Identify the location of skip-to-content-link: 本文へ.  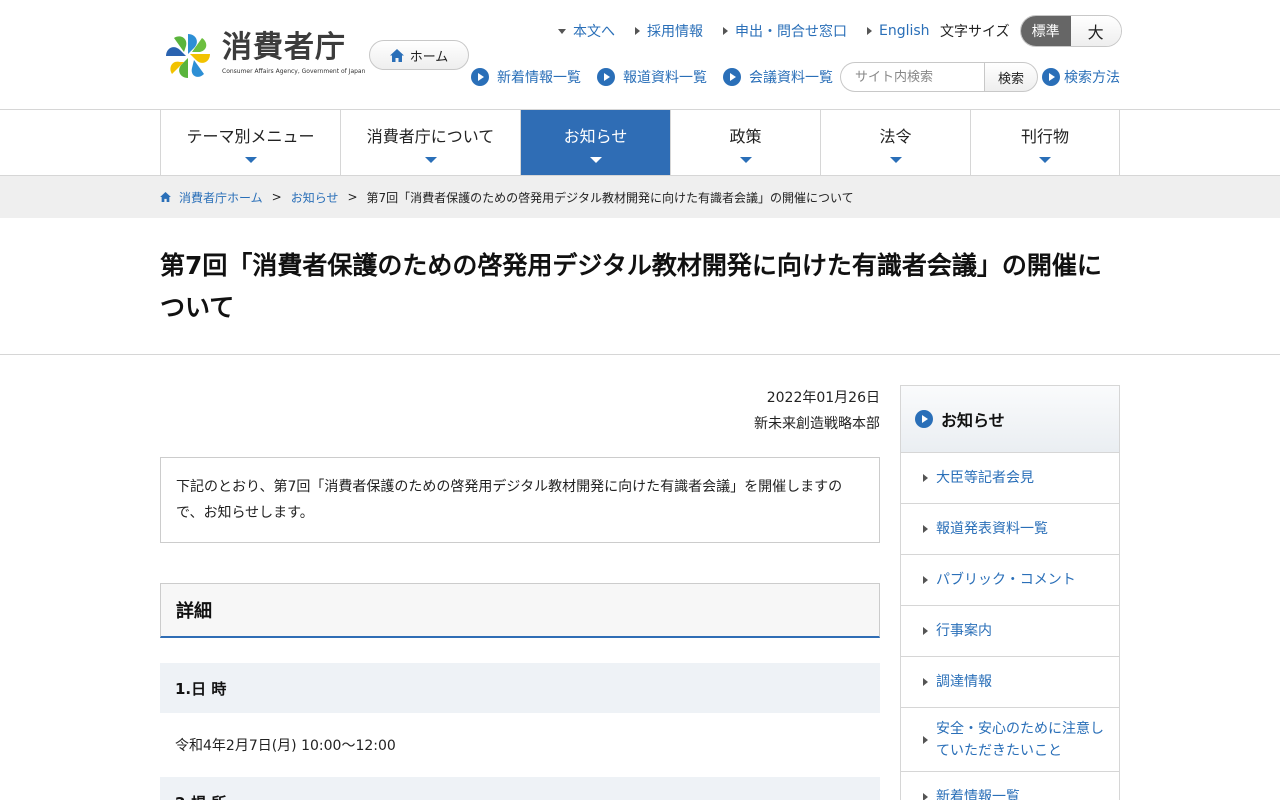
(586, 31).